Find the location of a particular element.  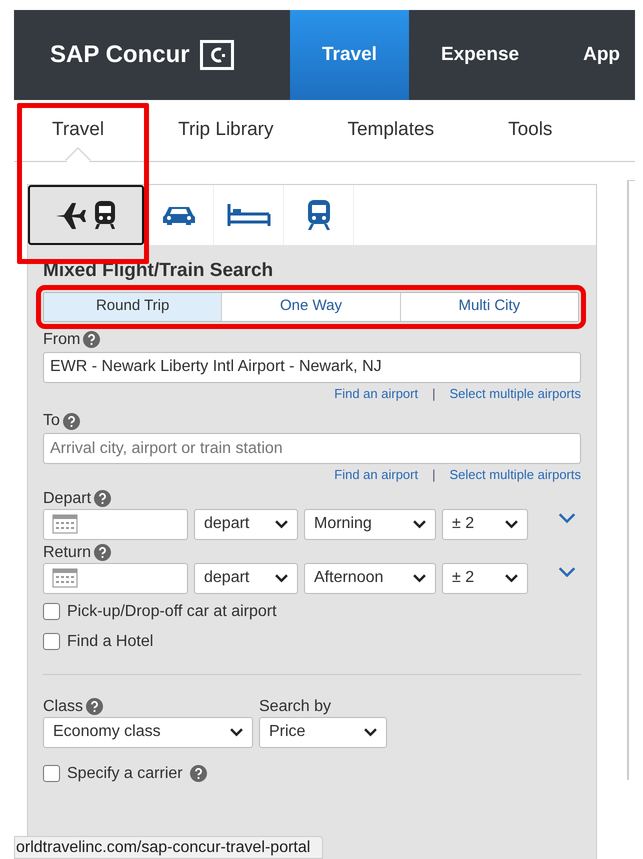

sub-tab: Trip Library is located at coordinates (225, 130).